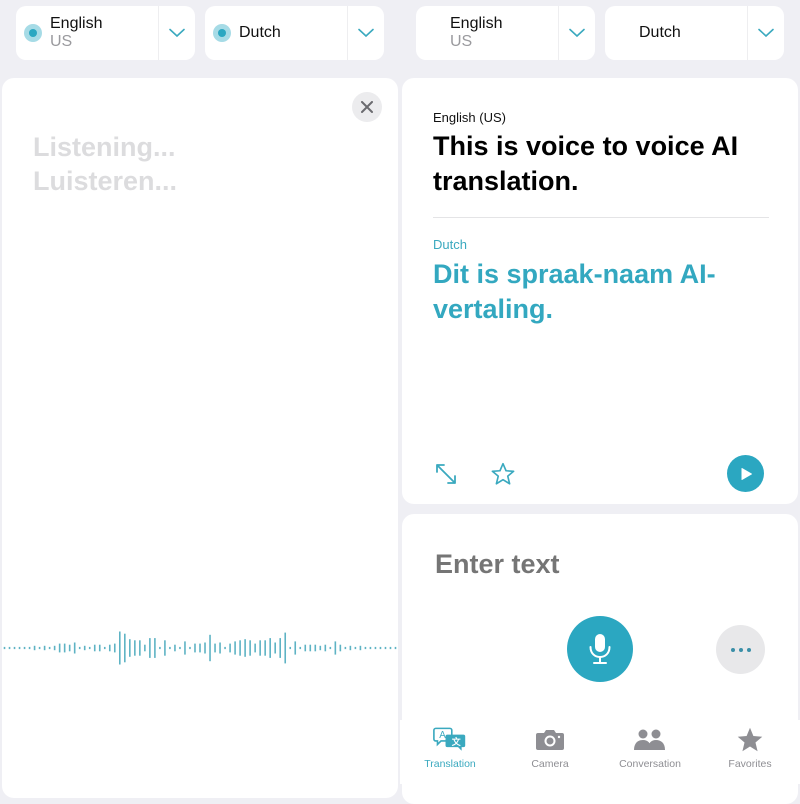 This screenshot has height=804, width=800. I want to click on tab-label: Conversation, so click(650, 764).